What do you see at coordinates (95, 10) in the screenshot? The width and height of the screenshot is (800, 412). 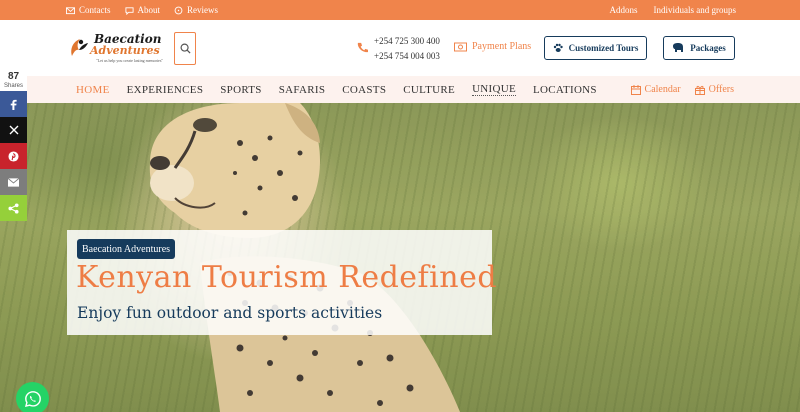 I see `contacts-label: Contacts` at bounding box center [95, 10].